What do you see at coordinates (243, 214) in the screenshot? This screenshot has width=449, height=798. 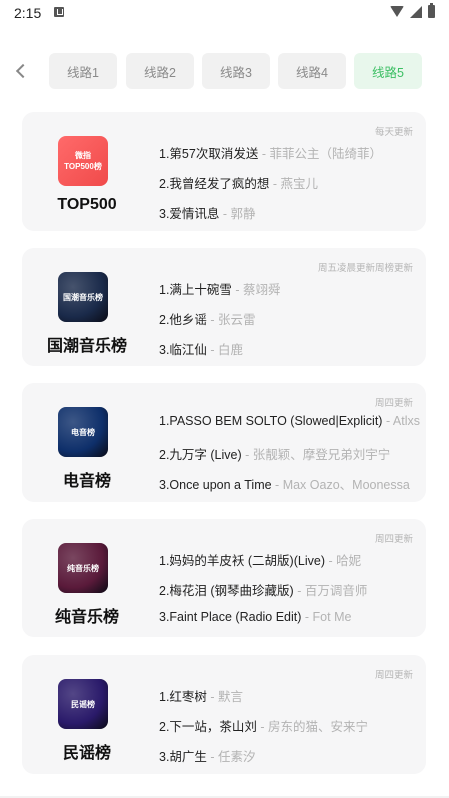 I see `song-artist: 郭静` at bounding box center [243, 214].